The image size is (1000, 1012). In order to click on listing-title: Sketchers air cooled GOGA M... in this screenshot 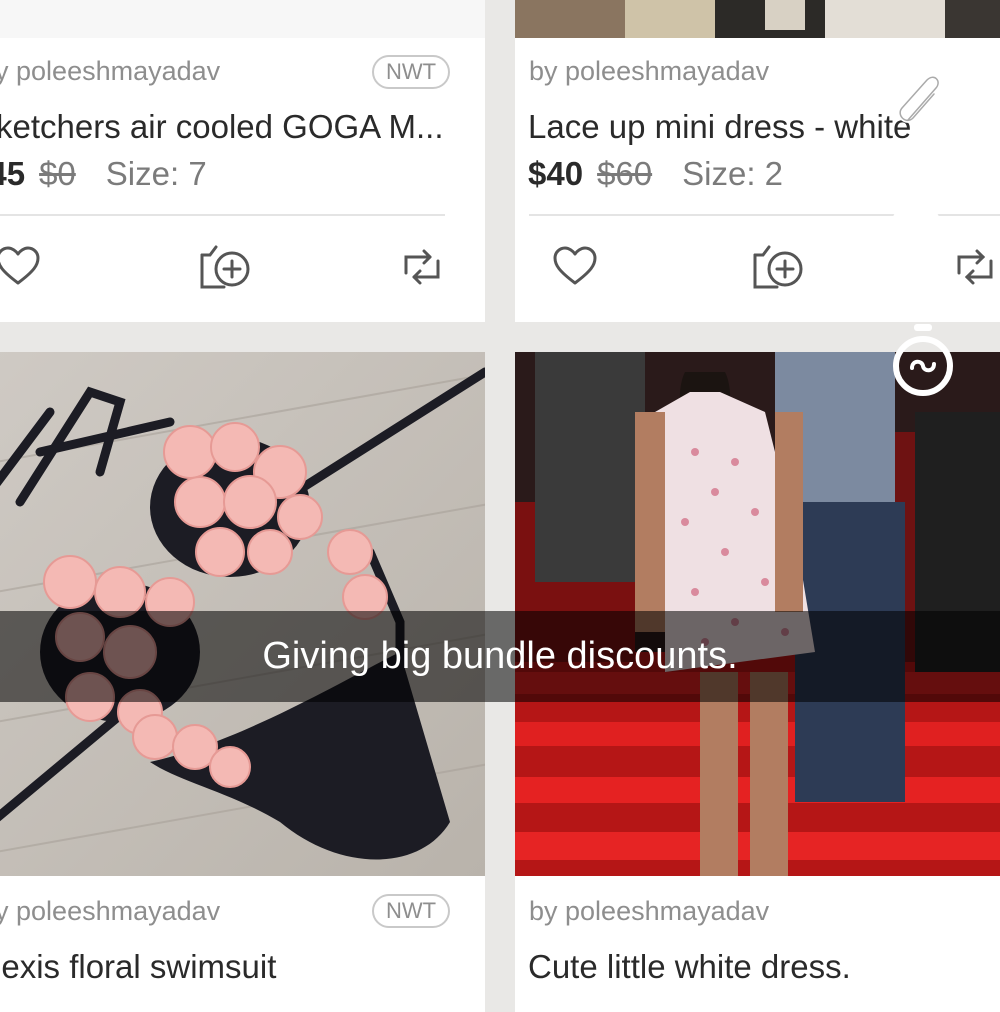, I will do `click(222, 127)`.